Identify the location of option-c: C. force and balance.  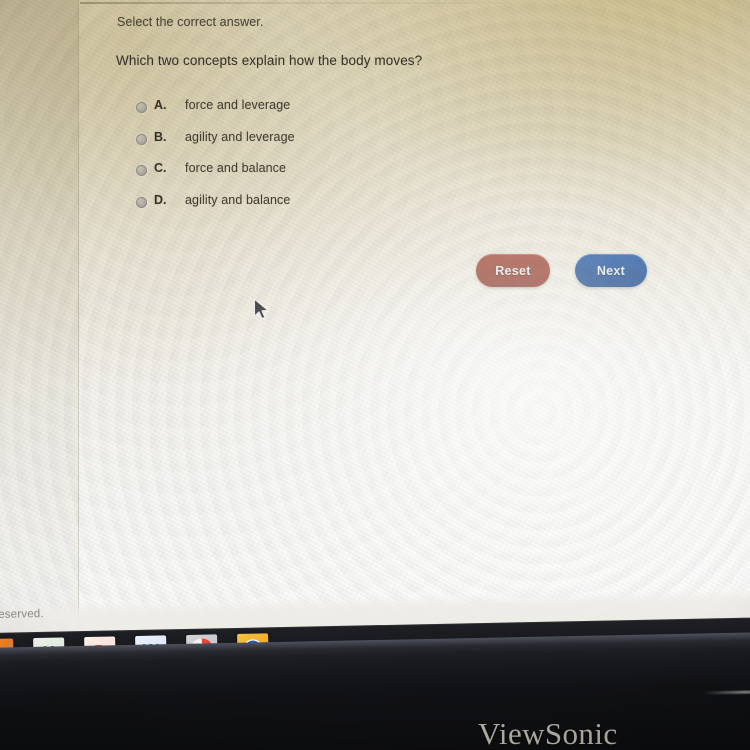
(375, 177).